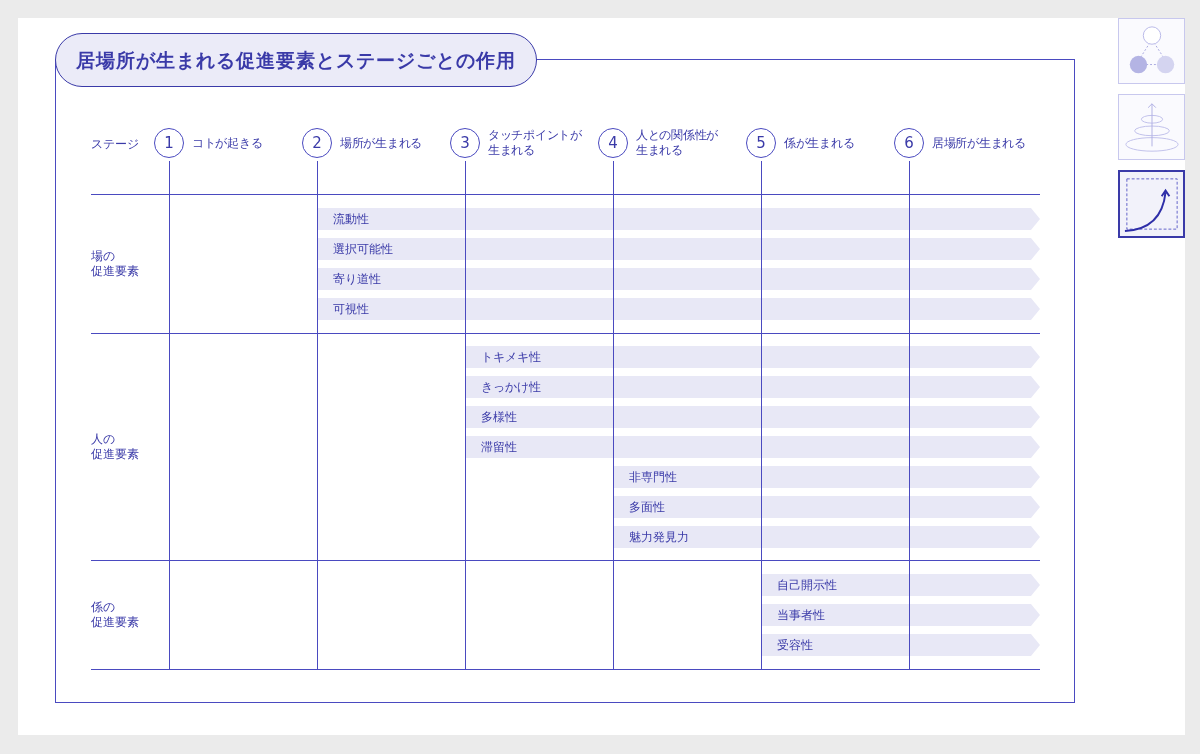 The width and height of the screenshot is (1200, 754). I want to click on stage-label: コトが起きる, so click(227, 143).